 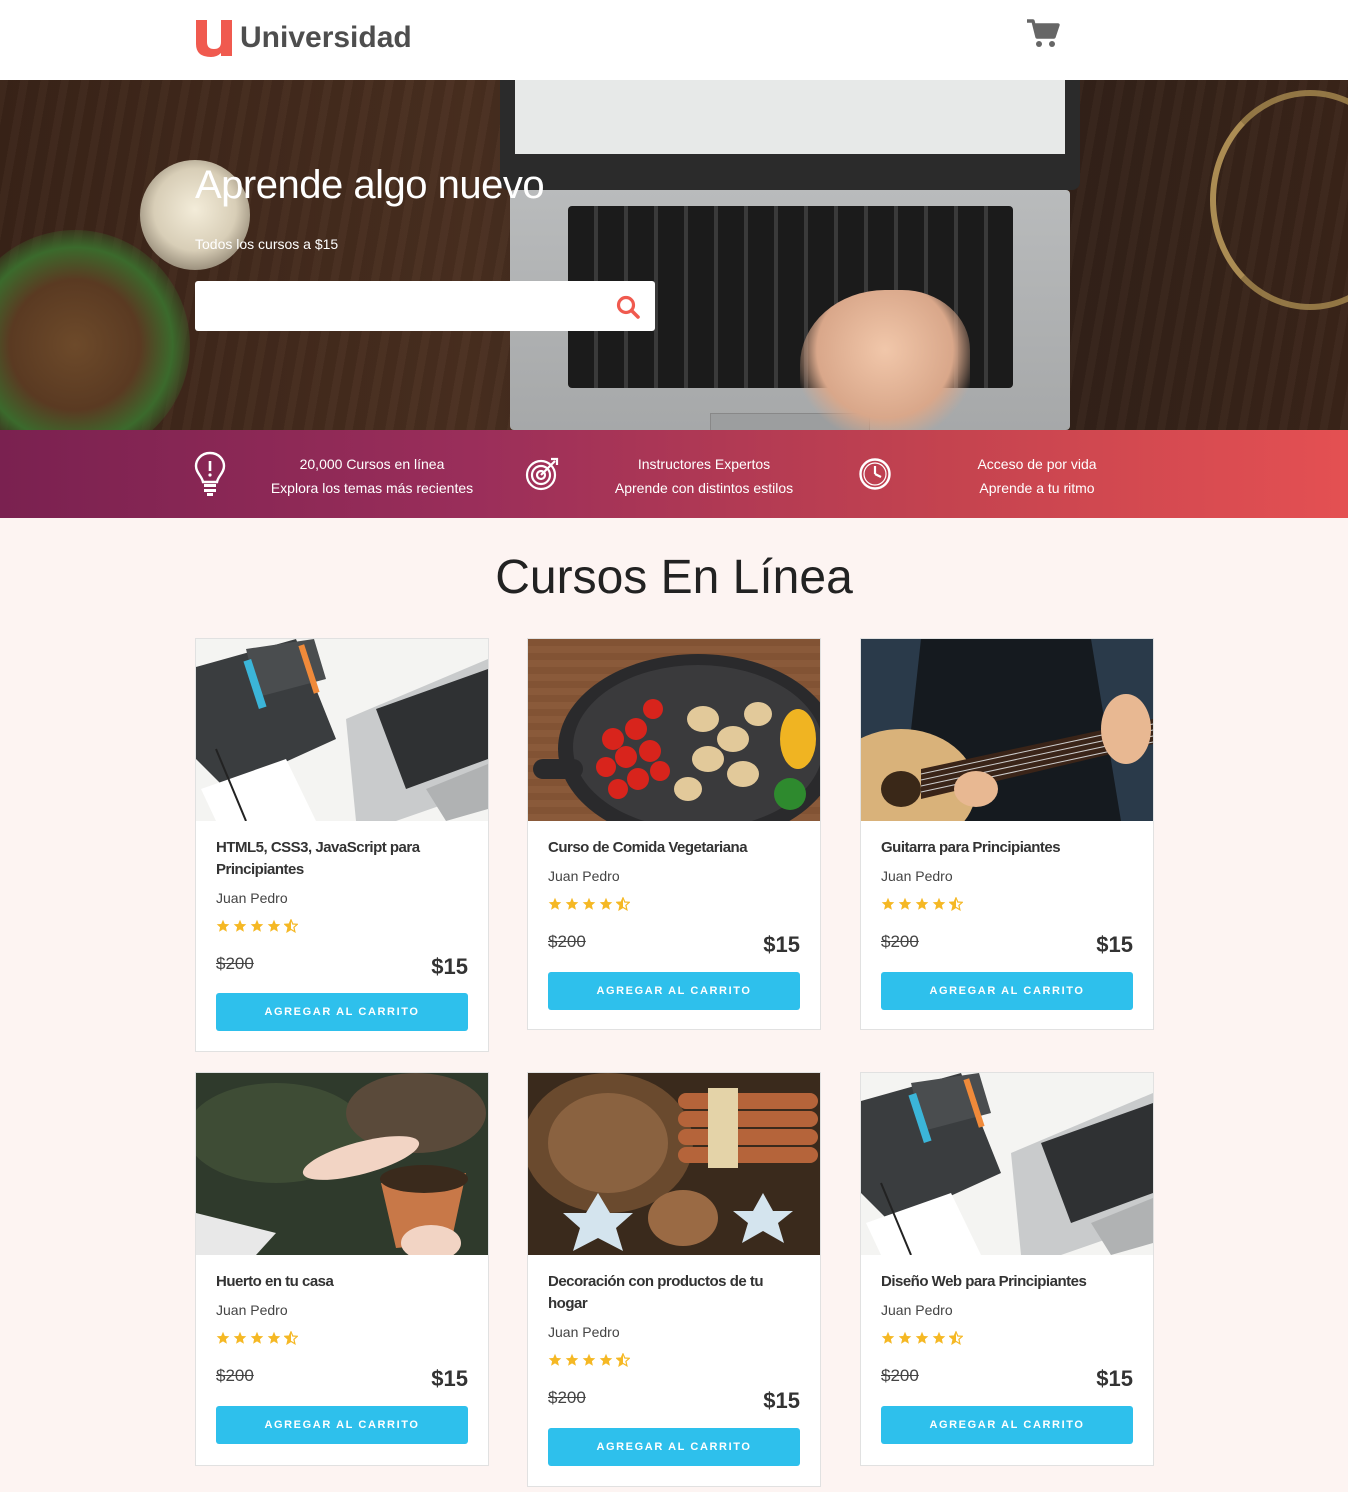 I want to click on search-icon, so click(x=628, y=307).